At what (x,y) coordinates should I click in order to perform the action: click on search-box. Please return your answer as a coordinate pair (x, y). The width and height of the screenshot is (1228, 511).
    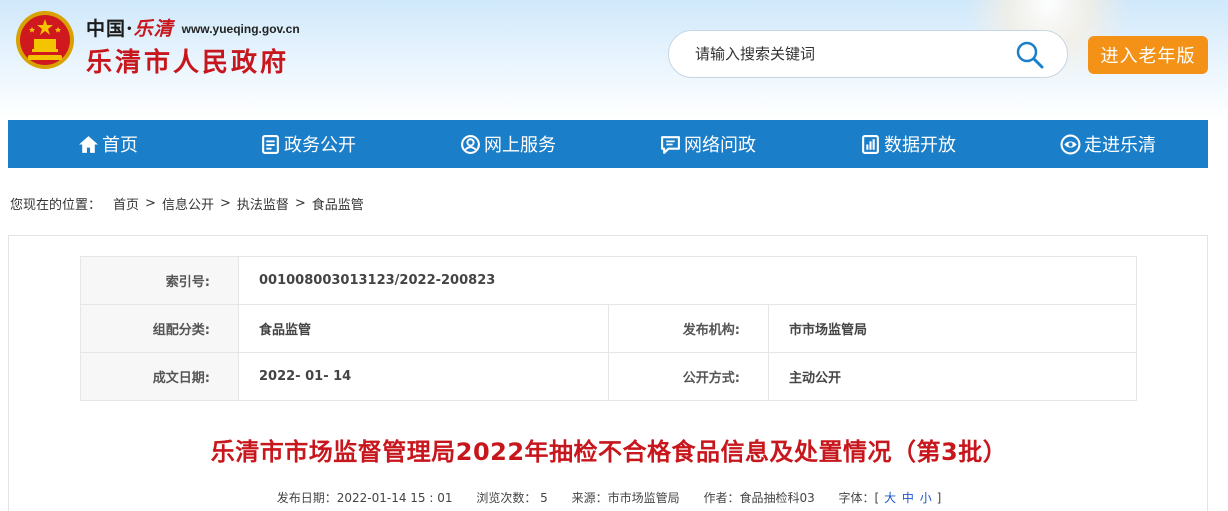
    Looking at the image, I should click on (868, 54).